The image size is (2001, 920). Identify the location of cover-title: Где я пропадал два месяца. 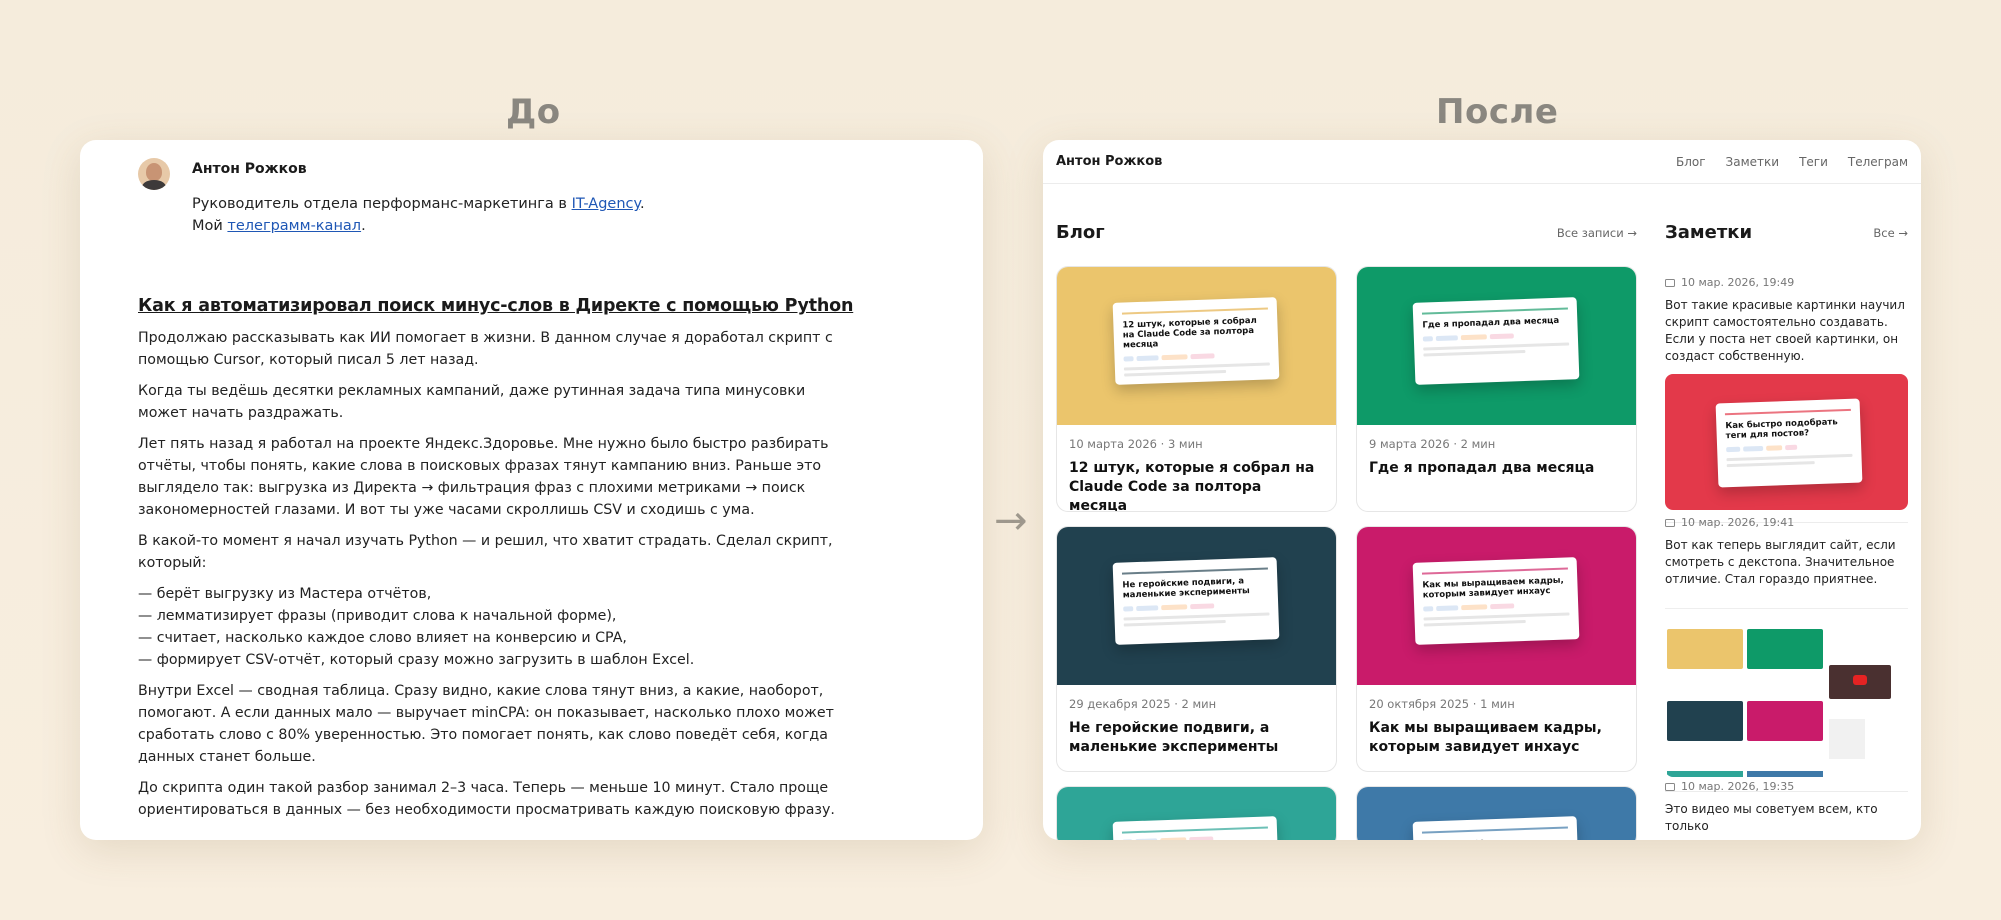
(1491, 323).